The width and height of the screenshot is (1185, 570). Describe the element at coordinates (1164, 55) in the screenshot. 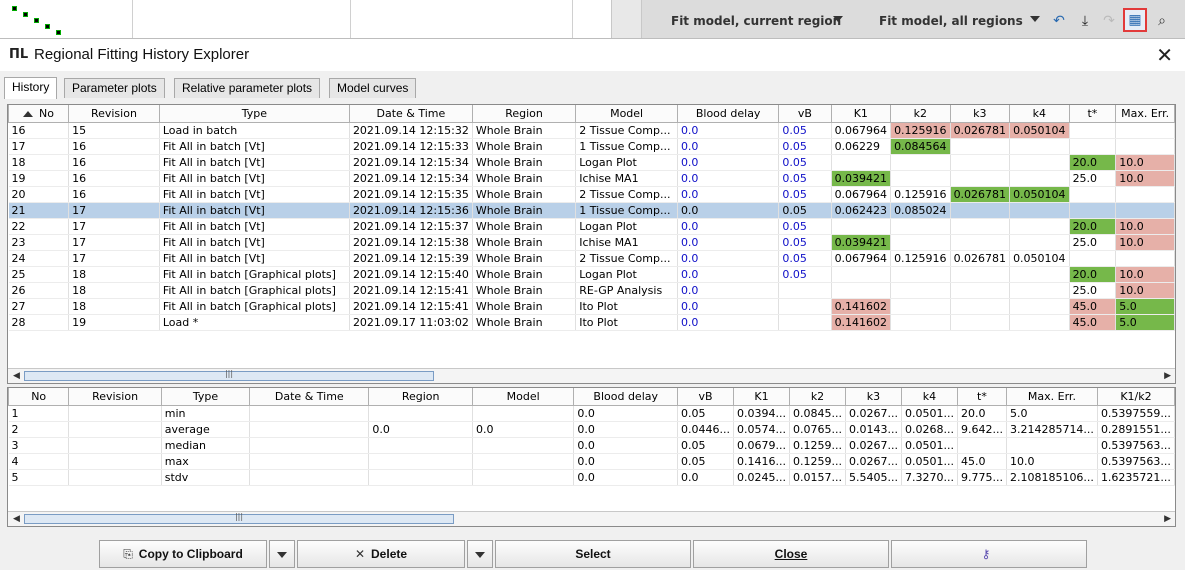

I see `close-icon: ✕` at that location.